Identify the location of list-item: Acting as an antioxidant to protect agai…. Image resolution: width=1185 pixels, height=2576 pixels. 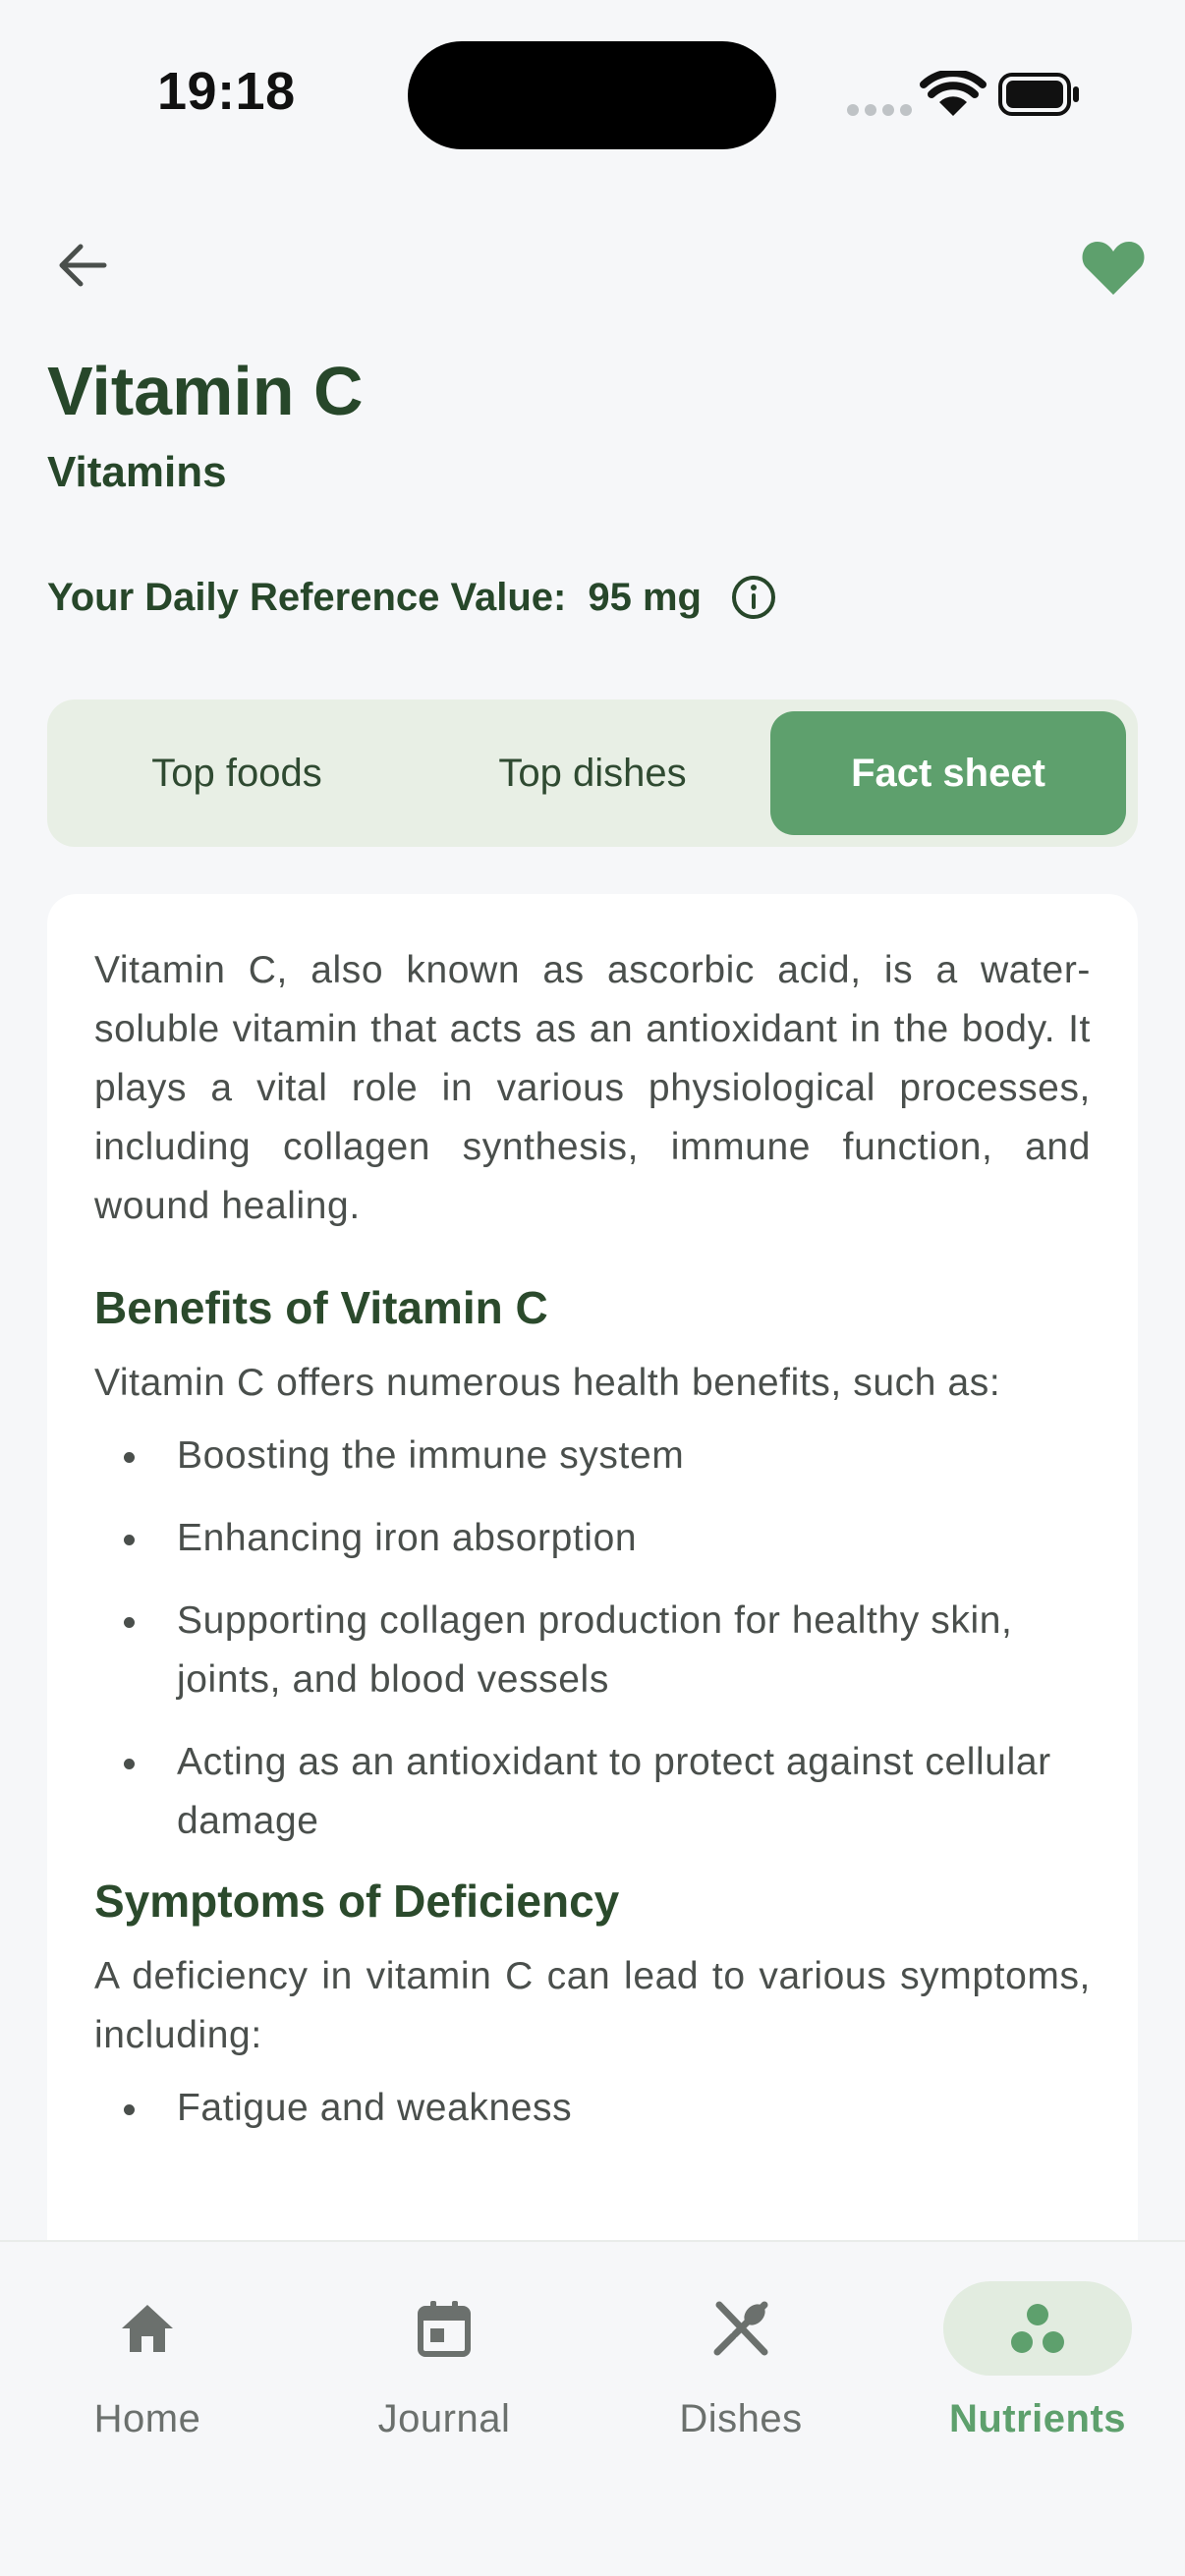
(592, 1792).